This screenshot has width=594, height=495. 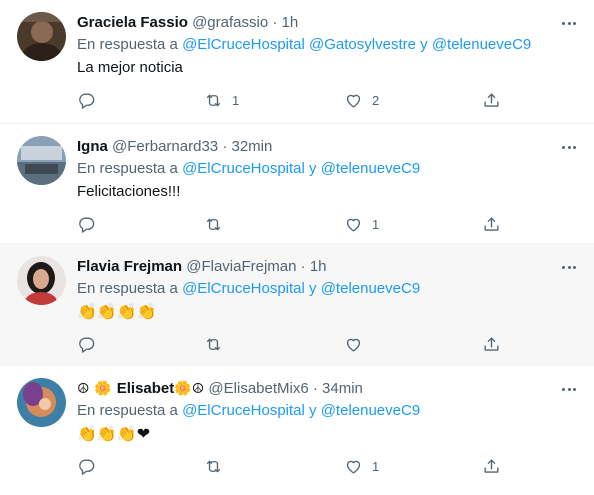 I want to click on tweet-text: Felicitaciones!!!, so click(x=129, y=191).